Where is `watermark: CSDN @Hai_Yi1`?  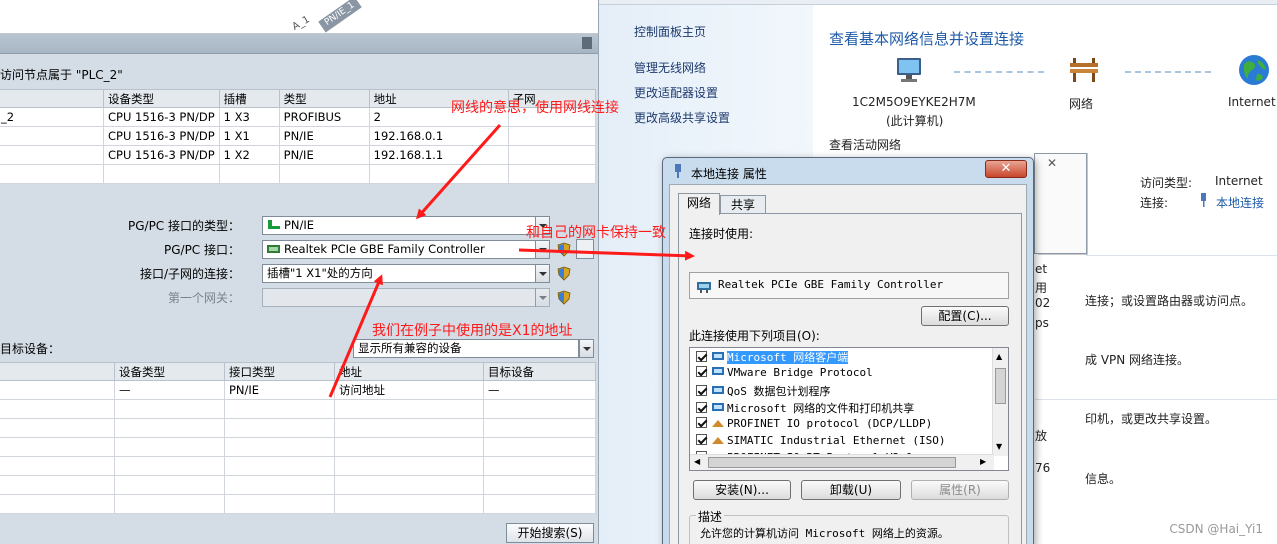
watermark: CSDN @Hai_Yi1 is located at coordinates (1216, 529).